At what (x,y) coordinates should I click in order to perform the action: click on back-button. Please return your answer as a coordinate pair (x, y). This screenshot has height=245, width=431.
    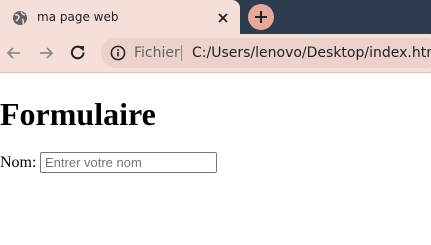
    Looking at the image, I should click on (14, 53).